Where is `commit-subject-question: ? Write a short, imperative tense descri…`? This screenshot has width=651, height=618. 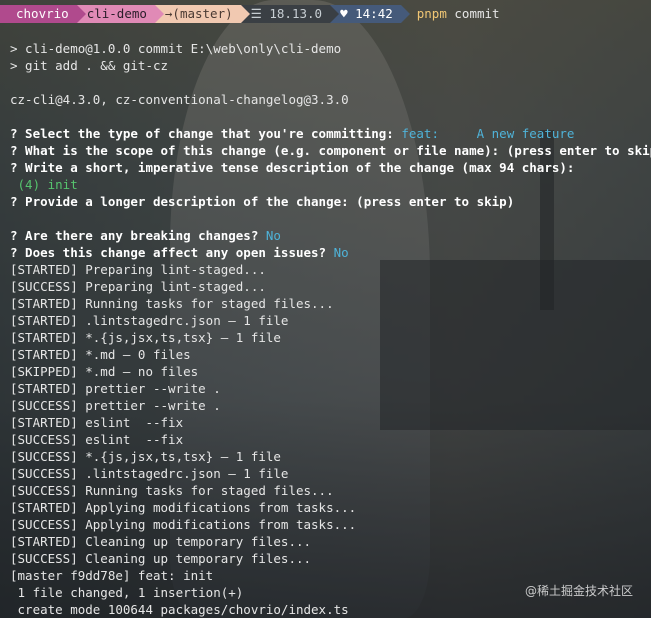 commit-subject-question: ? Write a short, imperative tense descri… is located at coordinates (292, 167).